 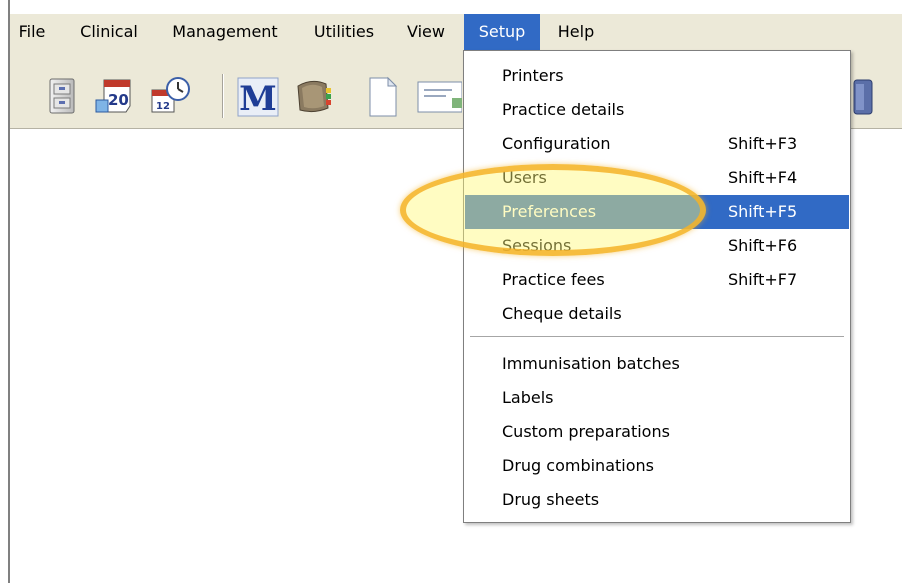 I want to click on menu-item-label: Custom preparations, so click(x=586, y=431).